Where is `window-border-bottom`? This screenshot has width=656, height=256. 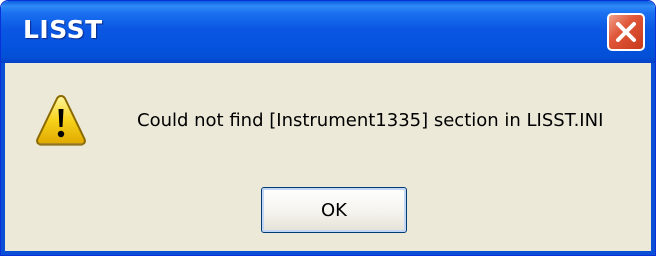
window-border-bottom is located at coordinates (328, 253).